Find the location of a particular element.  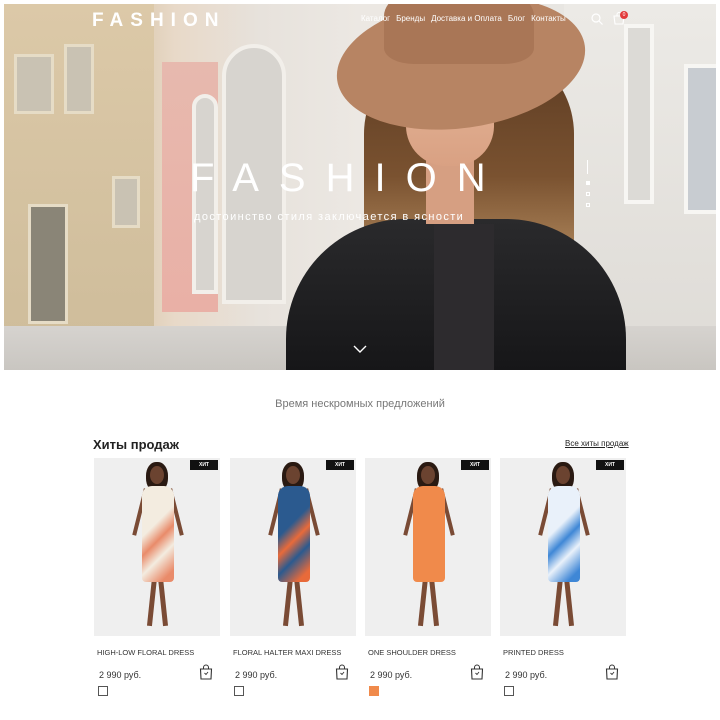

product-name: HIGH-LOW FLORAL DRESS is located at coordinates (145, 652).